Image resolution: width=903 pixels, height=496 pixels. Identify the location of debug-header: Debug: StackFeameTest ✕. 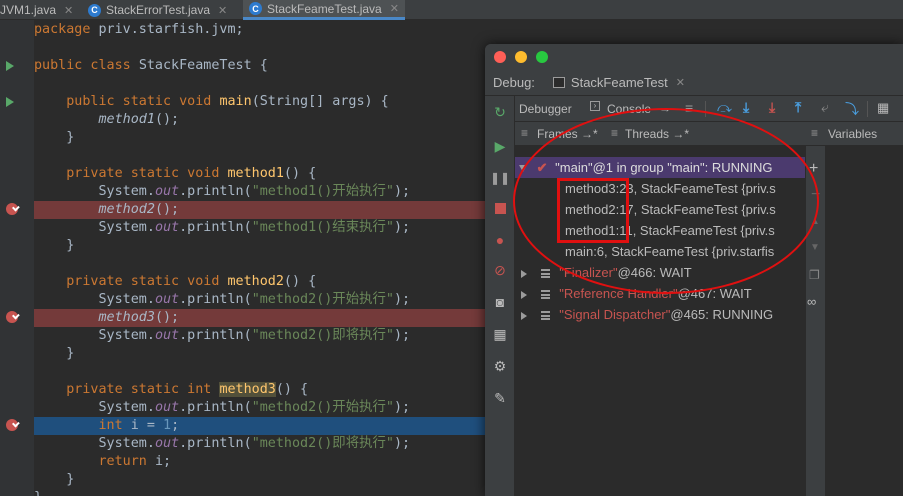
(694, 83).